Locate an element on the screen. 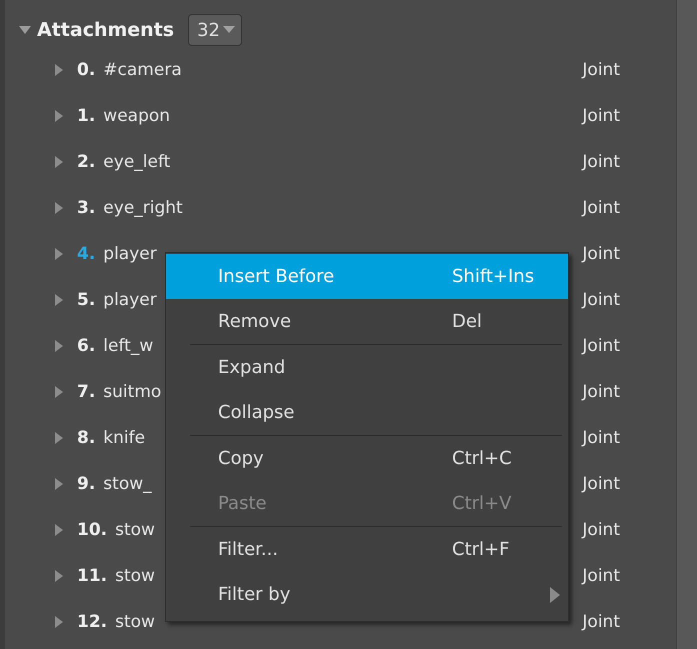 The image size is (697, 649). row-index: 8. is located at coordinates (86, 438).